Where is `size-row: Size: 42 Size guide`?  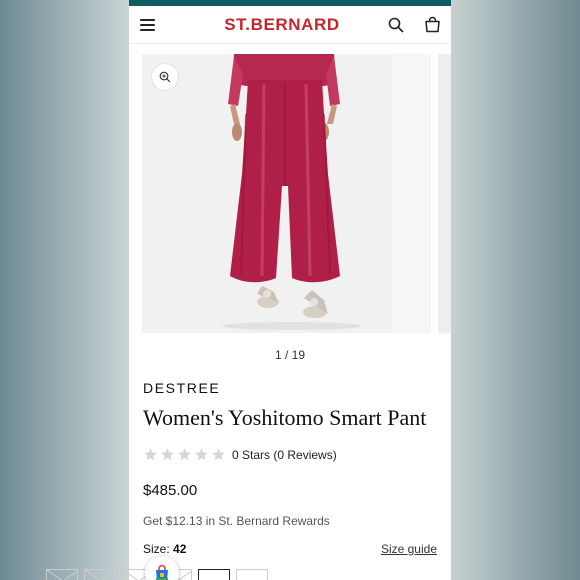
size-row: Size: 42 Size guide is located at coordinates (290, 549).